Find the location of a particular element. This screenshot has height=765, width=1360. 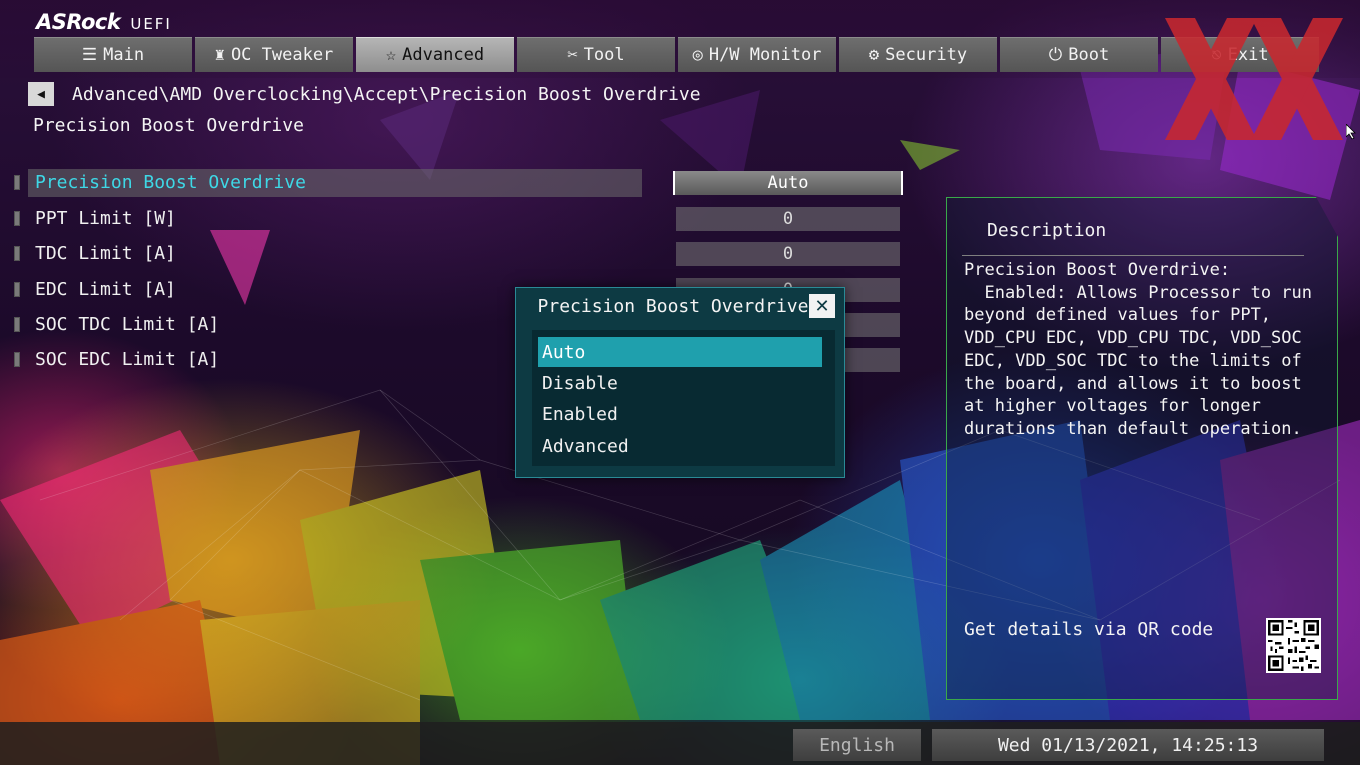

setting-label: SOC EDC Limit [A] is located at coordinates (127, 359).